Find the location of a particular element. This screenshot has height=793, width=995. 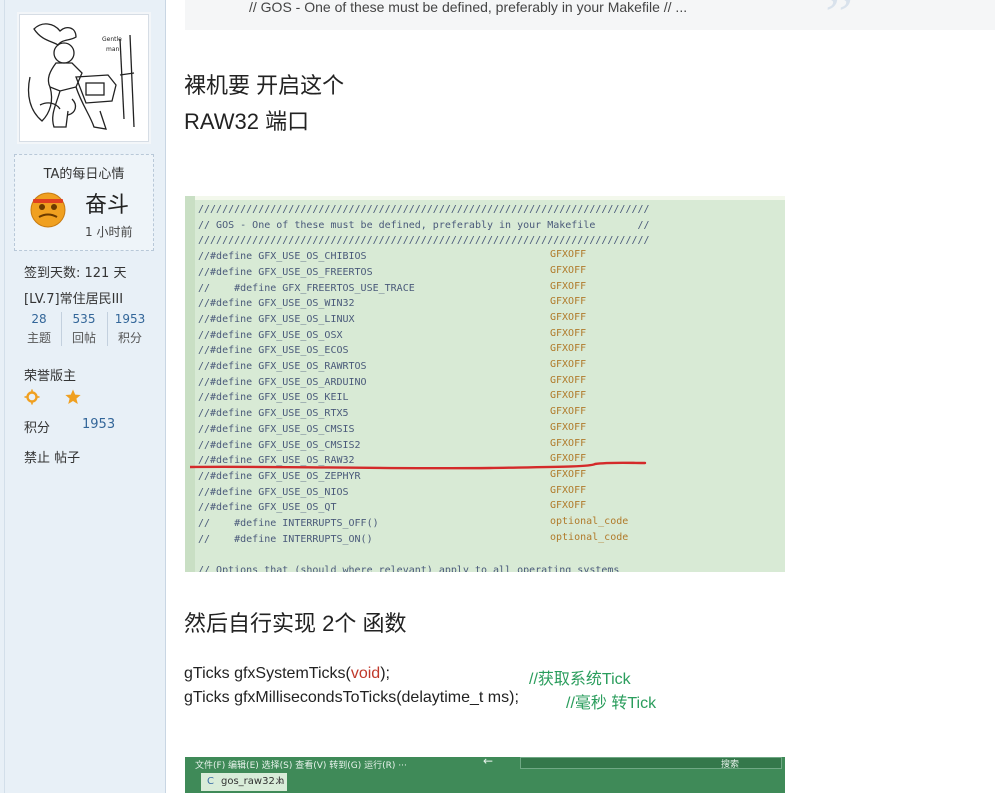

stat-points-label: 积分 is located at coordinates (129, 338).